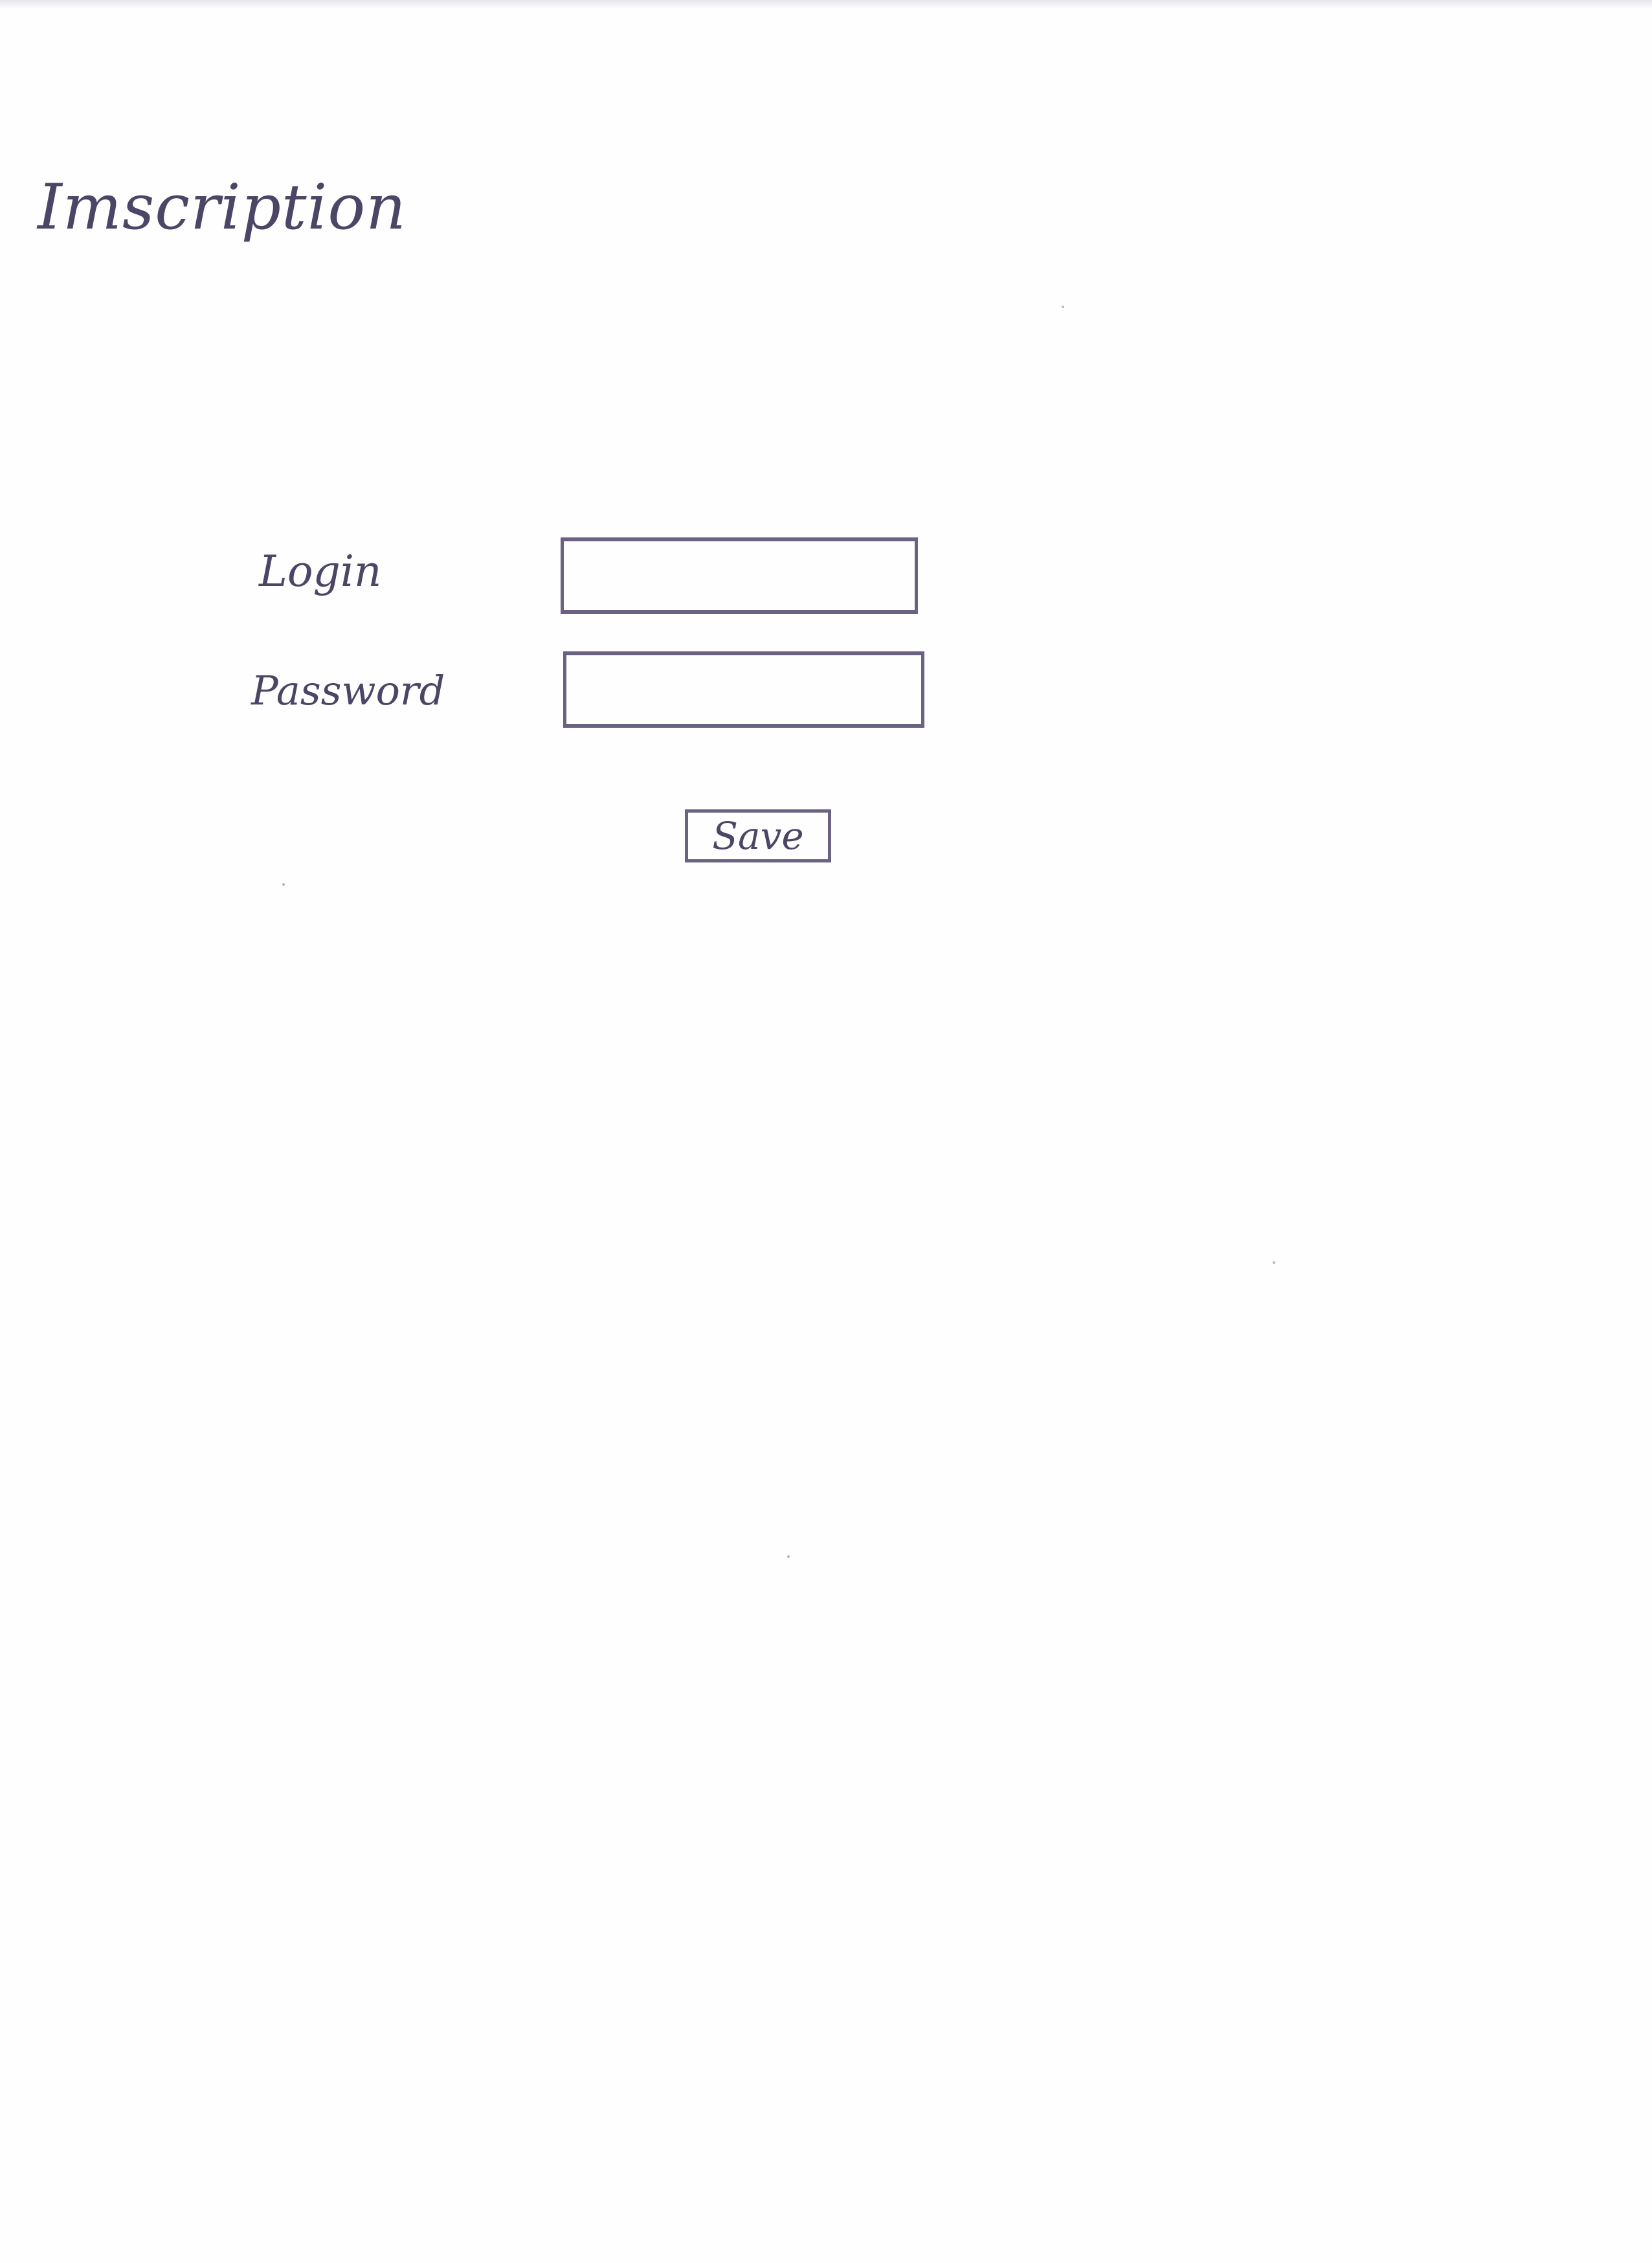 This screenshot has height=2263, width=1652. What do you see at coordinates (739, 575) in the screenshot?
I see `login-input` at bounding box center [739, 575].